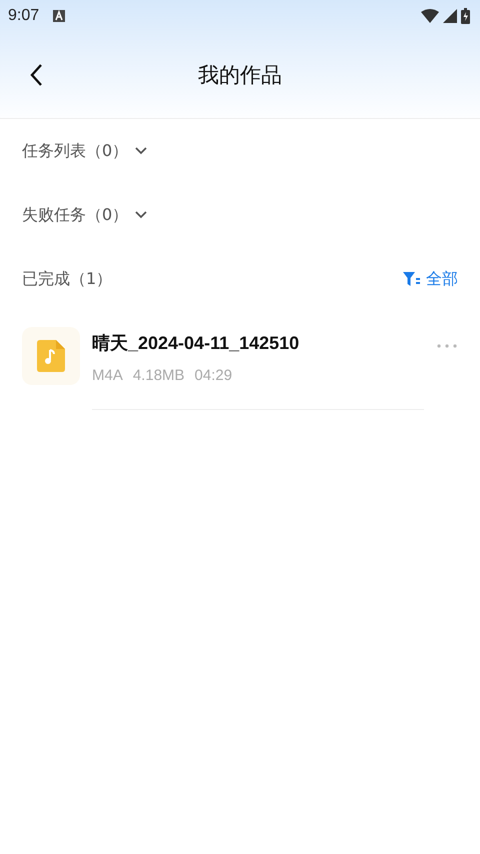 The height and width of the screenshot is (854, 480). Describe the element at coordinates (213, 375) in the screenshot. I see `file-duration: 04:29` at that location.